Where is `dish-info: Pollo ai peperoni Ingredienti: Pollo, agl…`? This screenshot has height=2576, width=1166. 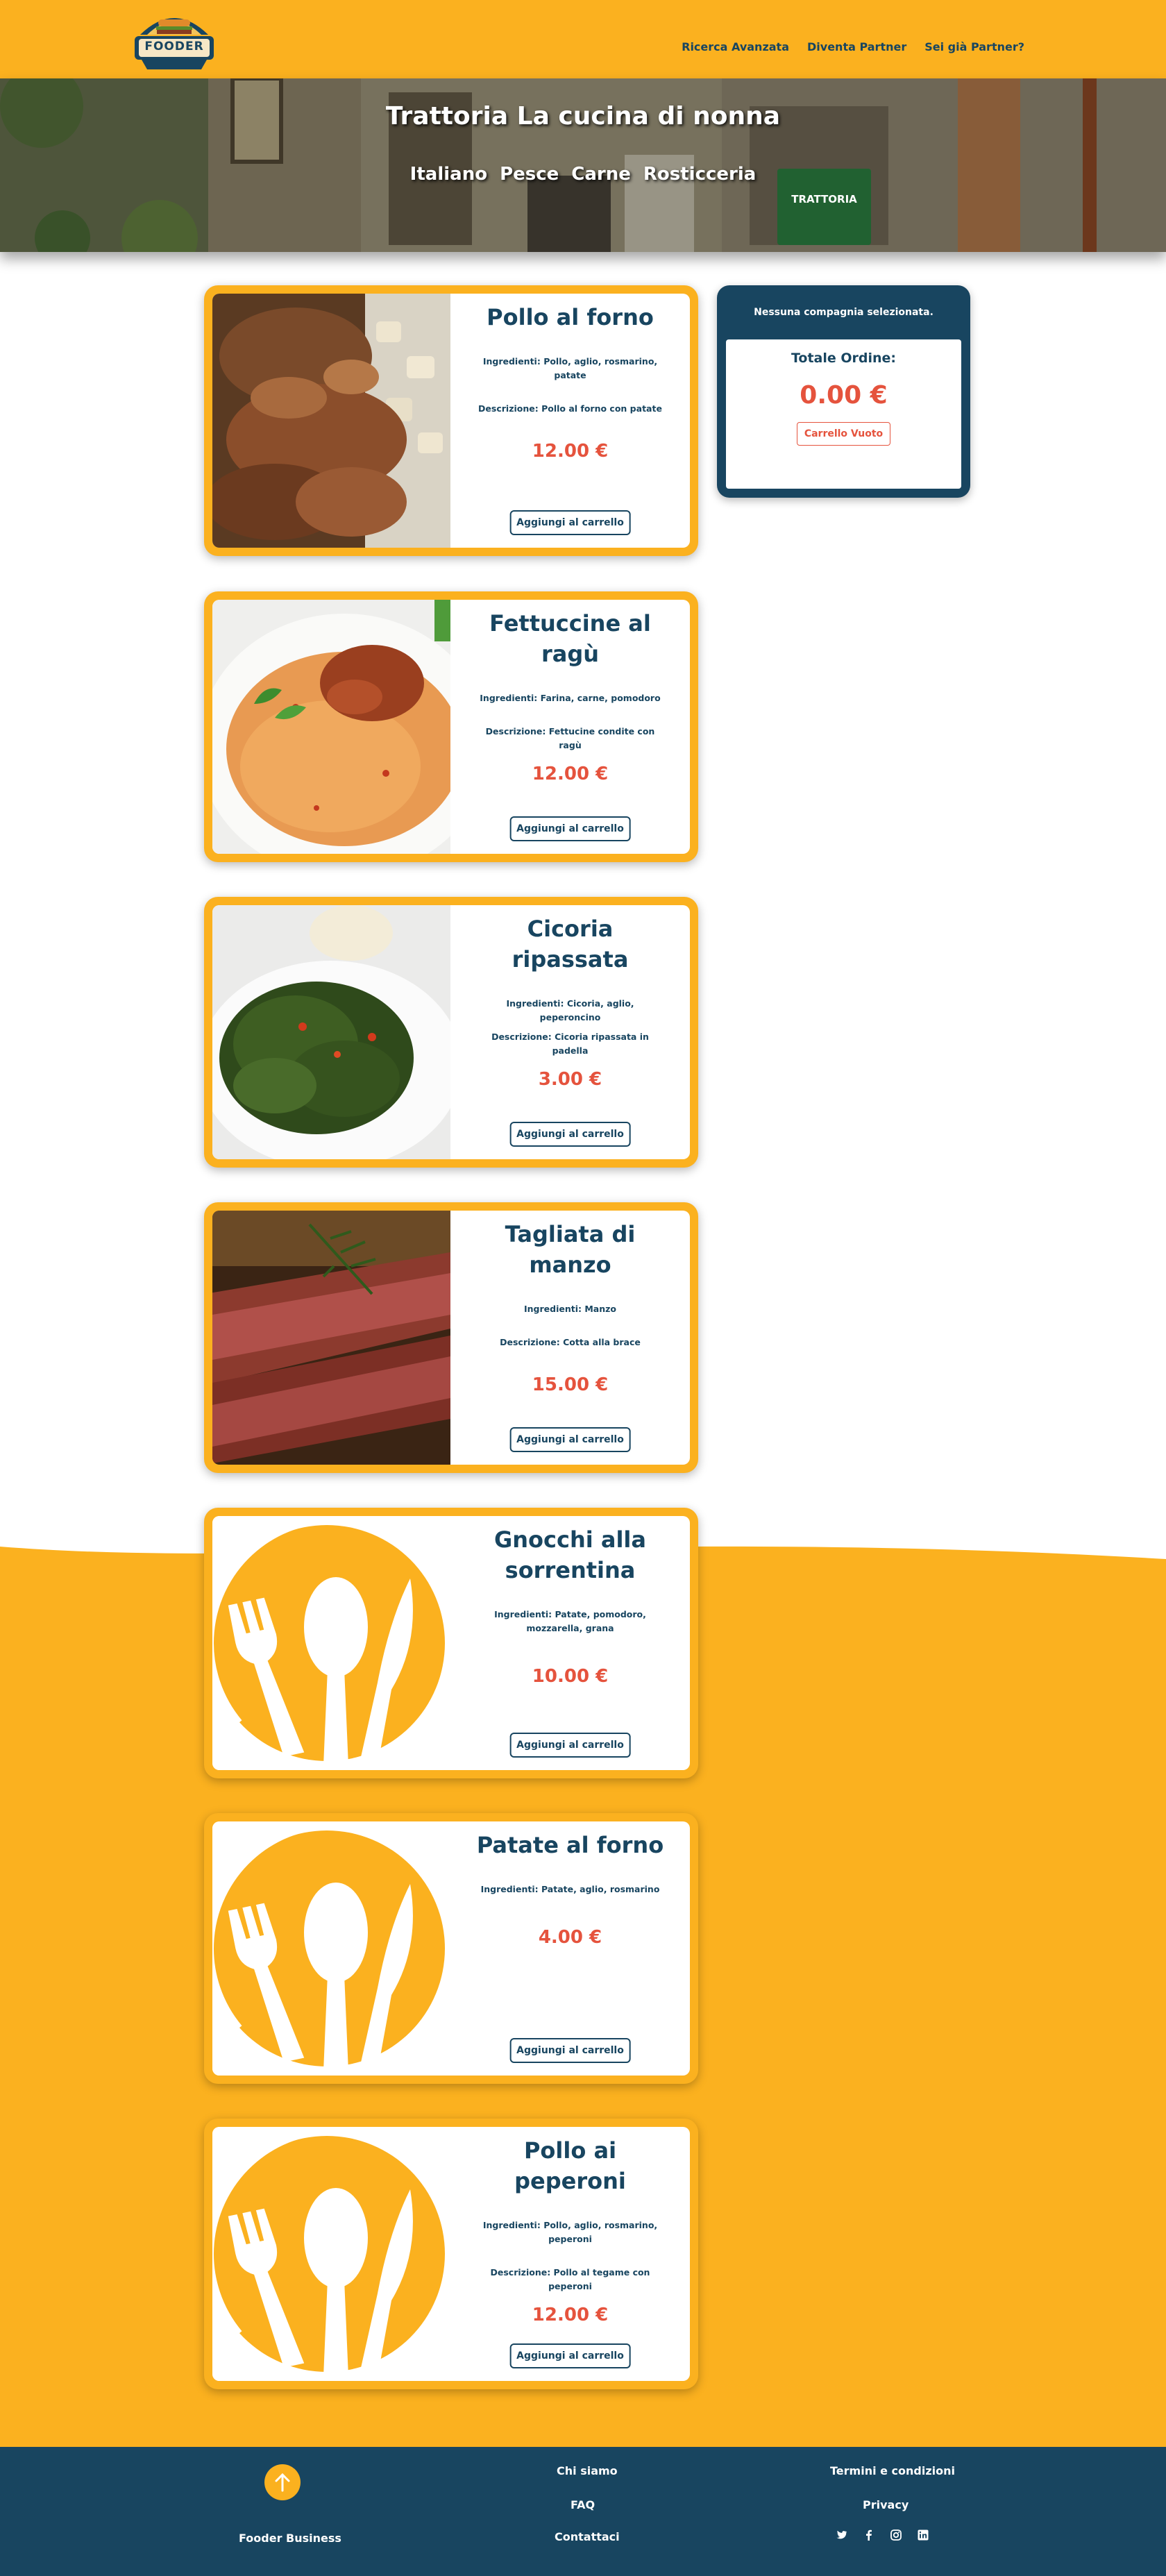 dish-info: Pollo ai peperoni Ingredienti: Pollo, agl… is located at coordinates (570, 2254).